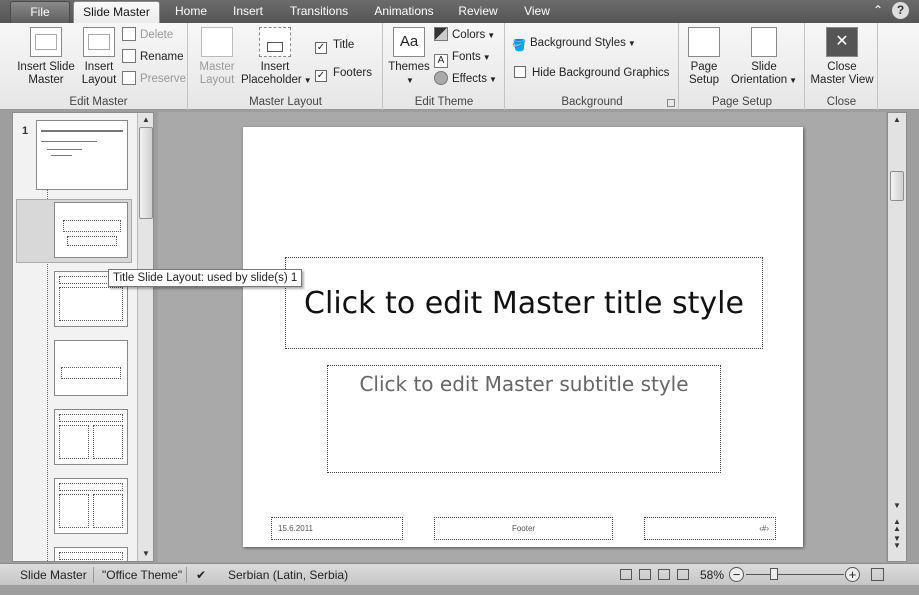  What do you see at coordinates (46, 67) in the screenshot?
I see `insert-slide-master-label-1: Insert Slide` at bounding box center [46, 67].